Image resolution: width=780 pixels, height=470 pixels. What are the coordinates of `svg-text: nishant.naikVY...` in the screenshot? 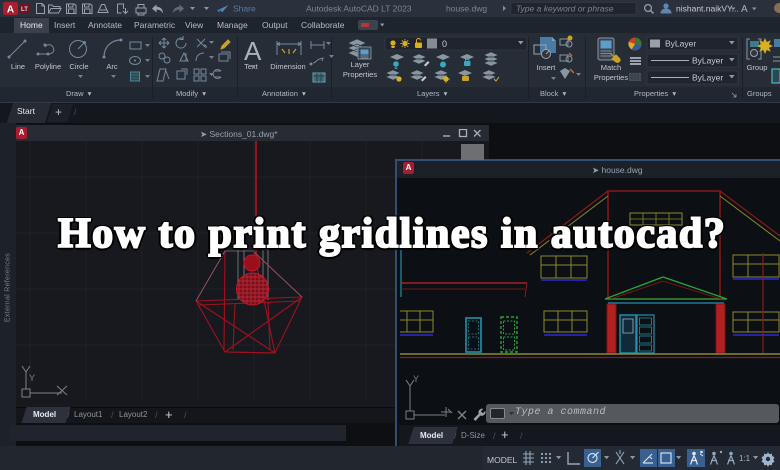 It's located at (707, 9).